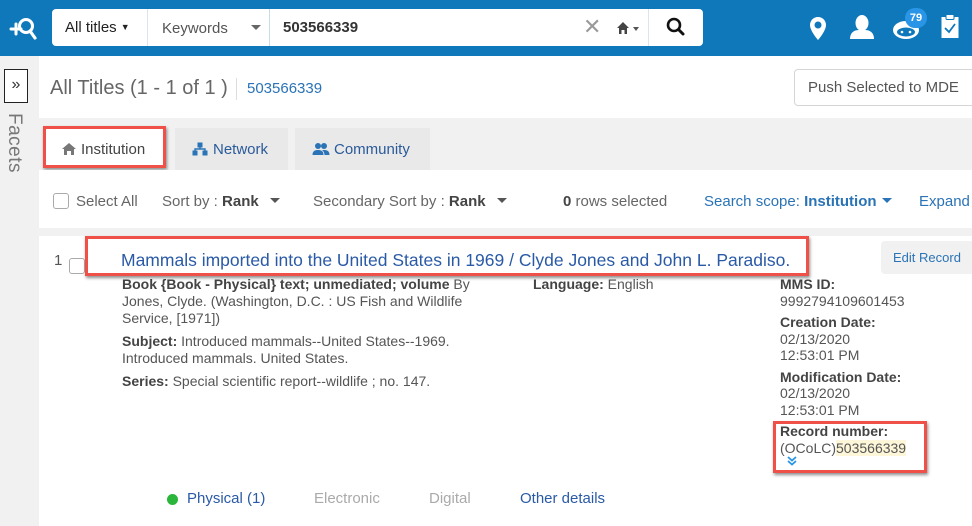 Image resolution: width=972 pixels, height=526 pixels. What do you see at coordinates (568, 284) in the screenshot?
I see `language-label: Language:` at bounding box center [568, 284].